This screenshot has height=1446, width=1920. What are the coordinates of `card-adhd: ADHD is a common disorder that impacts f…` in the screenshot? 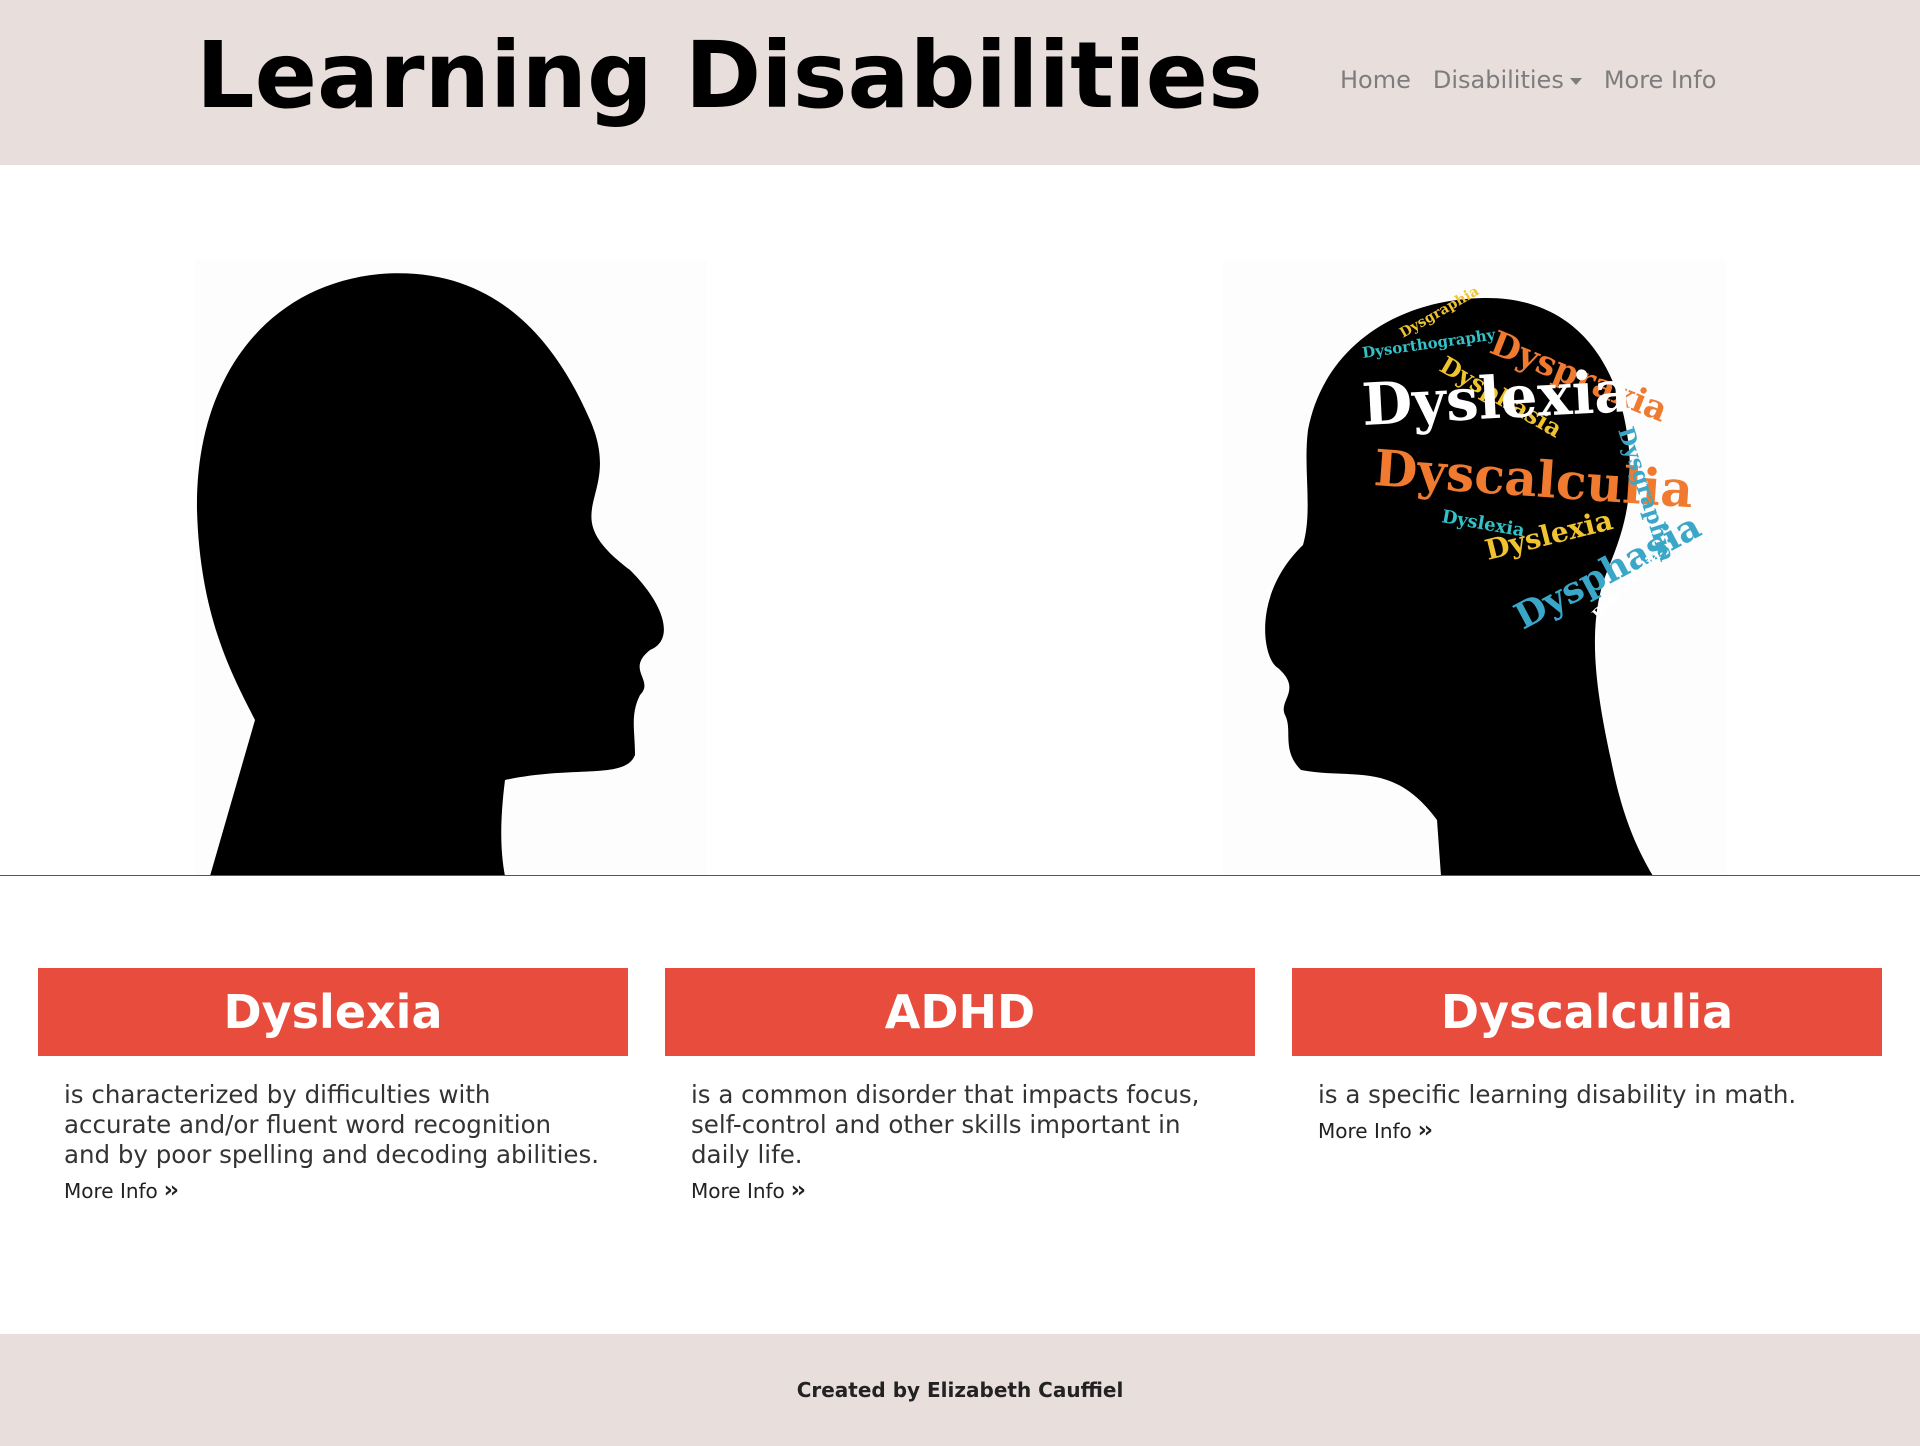 It's located at (960, 1085).